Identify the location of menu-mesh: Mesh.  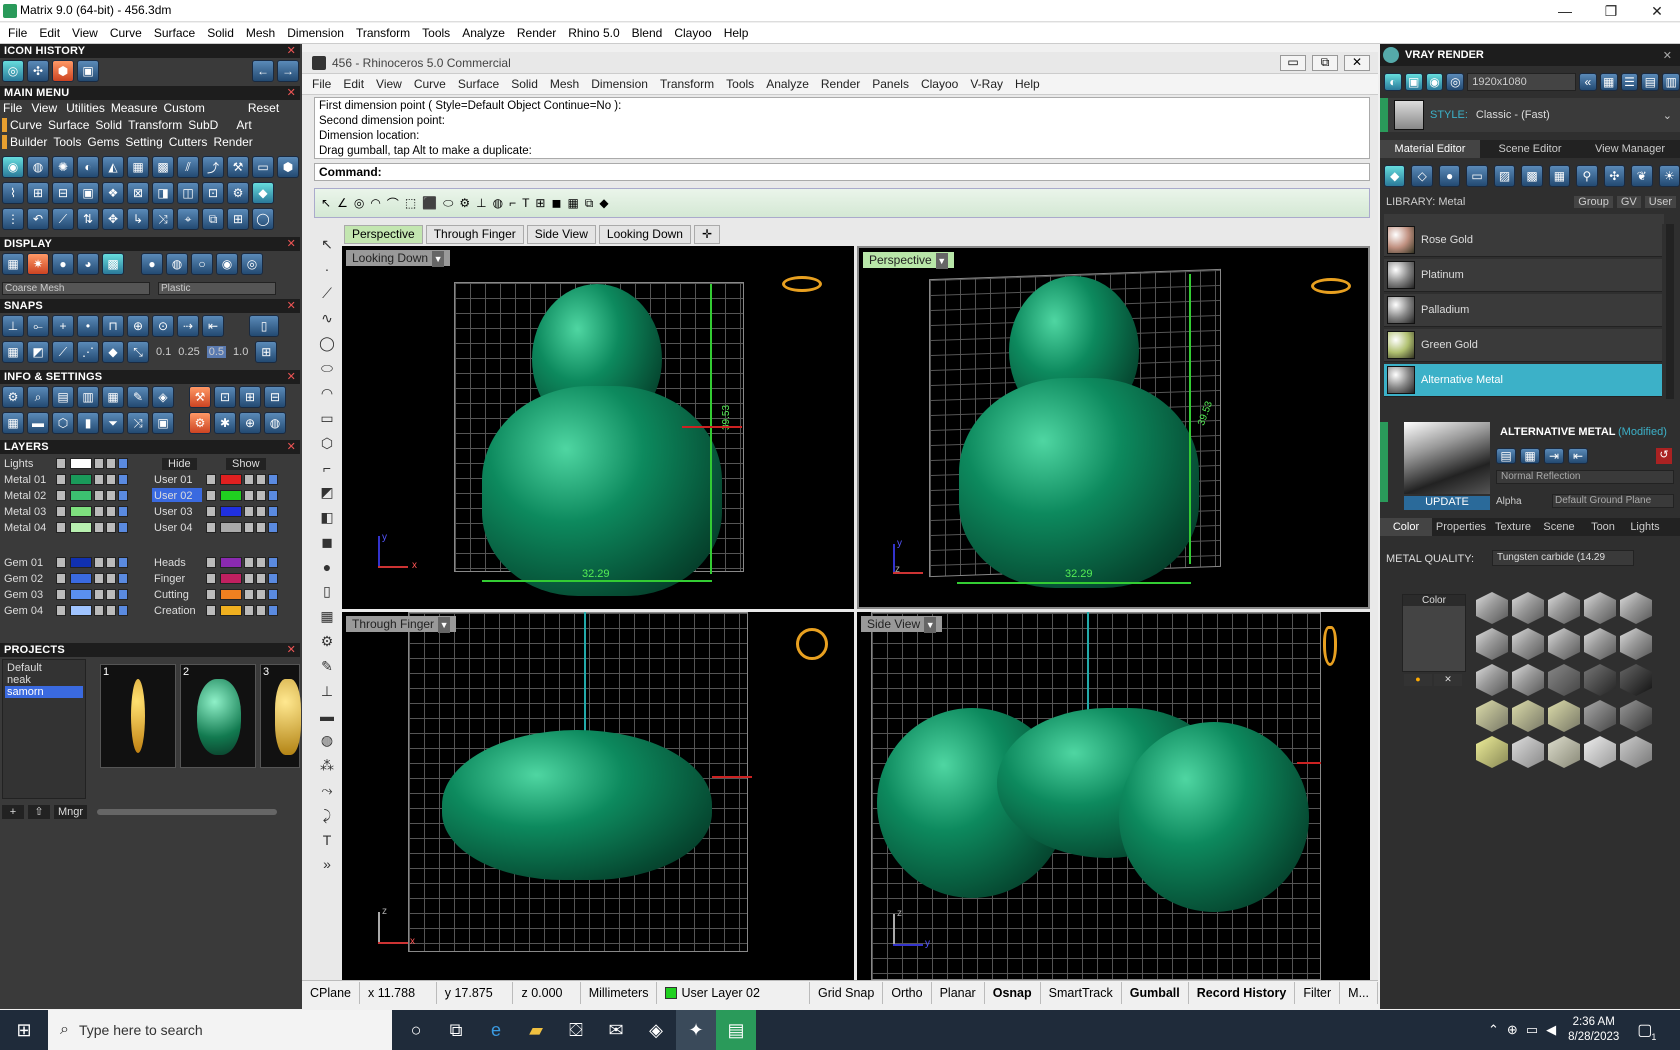
(260, 33).